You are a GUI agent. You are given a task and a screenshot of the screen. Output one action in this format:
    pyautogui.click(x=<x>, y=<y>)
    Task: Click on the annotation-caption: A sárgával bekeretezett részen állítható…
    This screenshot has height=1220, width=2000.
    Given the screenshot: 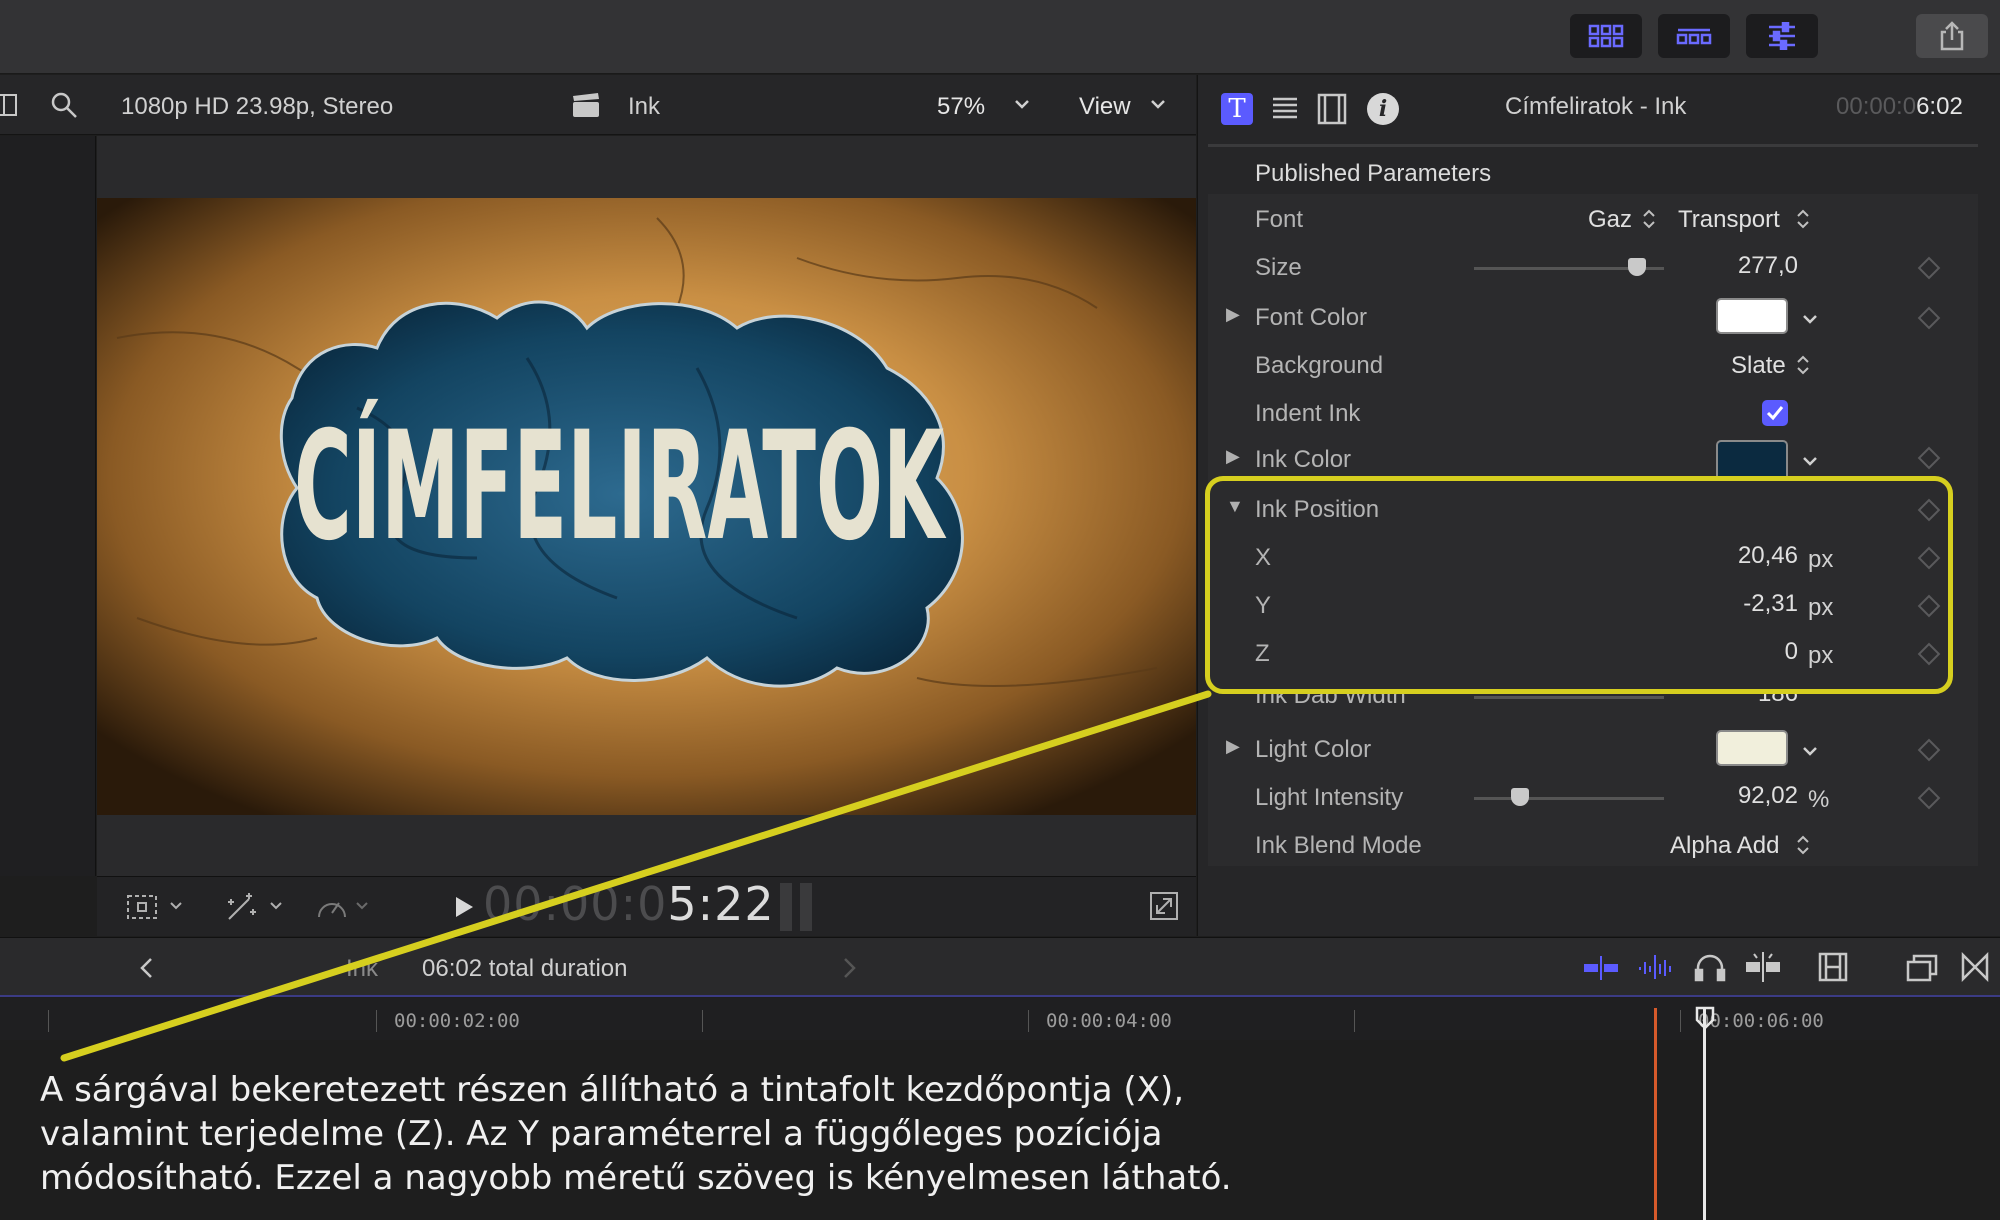 What is the action you would take?
    pyautogui.click(x=740, y=1134)
    